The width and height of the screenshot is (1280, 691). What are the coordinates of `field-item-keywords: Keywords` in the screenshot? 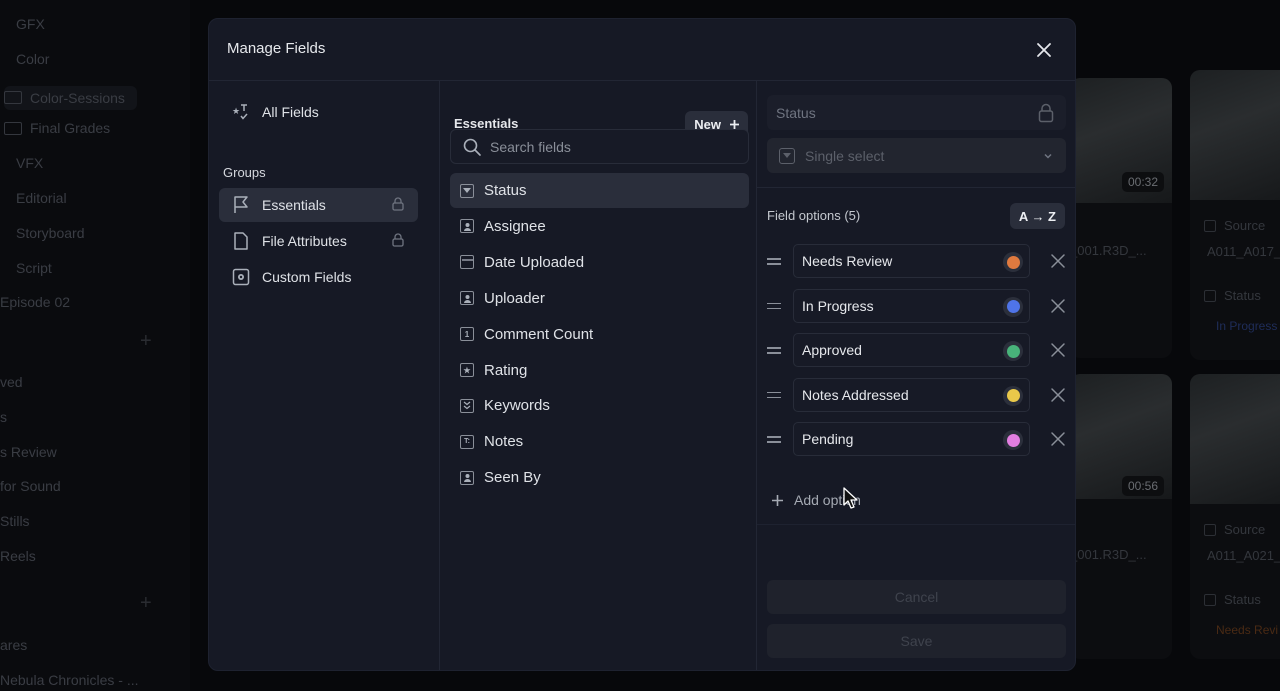 It's located at (599, 405).